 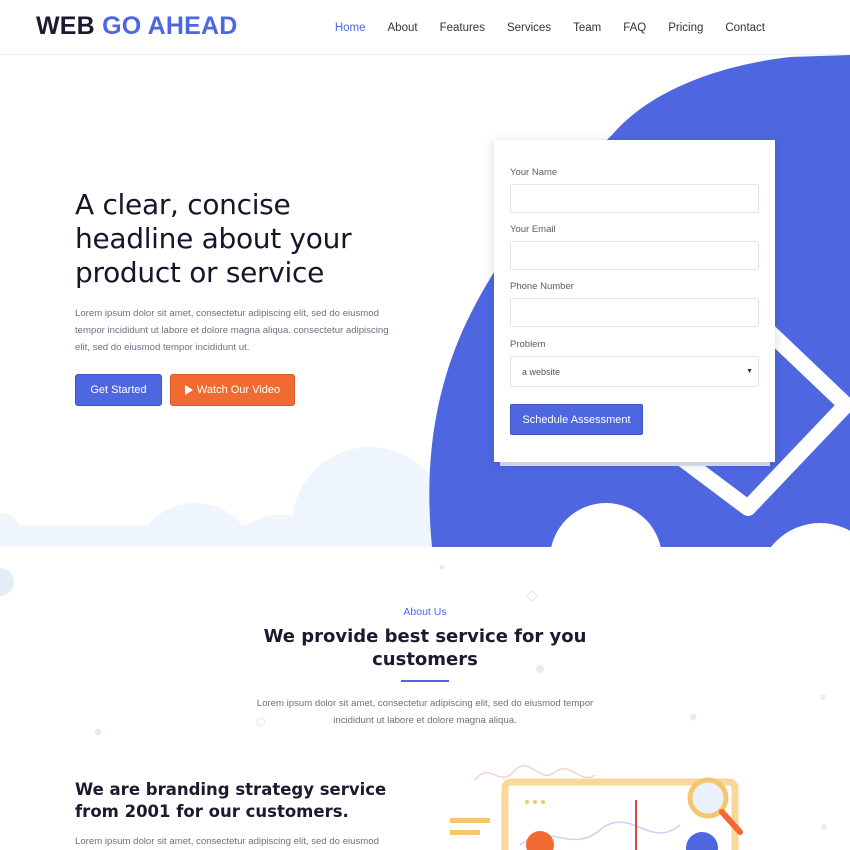 I want to click on problem-select: a website ▼, so click(x=634, y=371).